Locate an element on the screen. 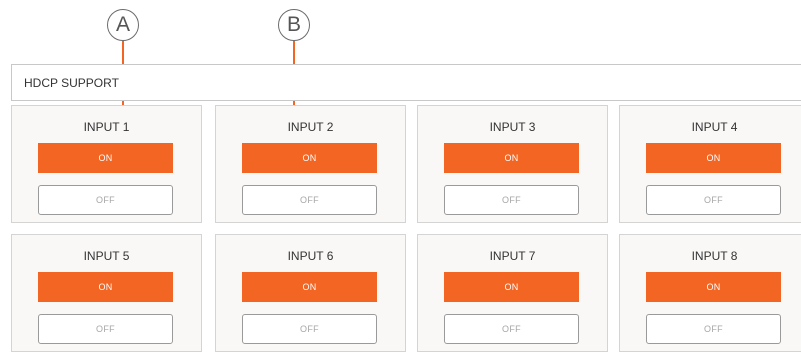 This screenshot has height=354, width=801. input-label: INPUT 2 is located at coordinates (310, 127).